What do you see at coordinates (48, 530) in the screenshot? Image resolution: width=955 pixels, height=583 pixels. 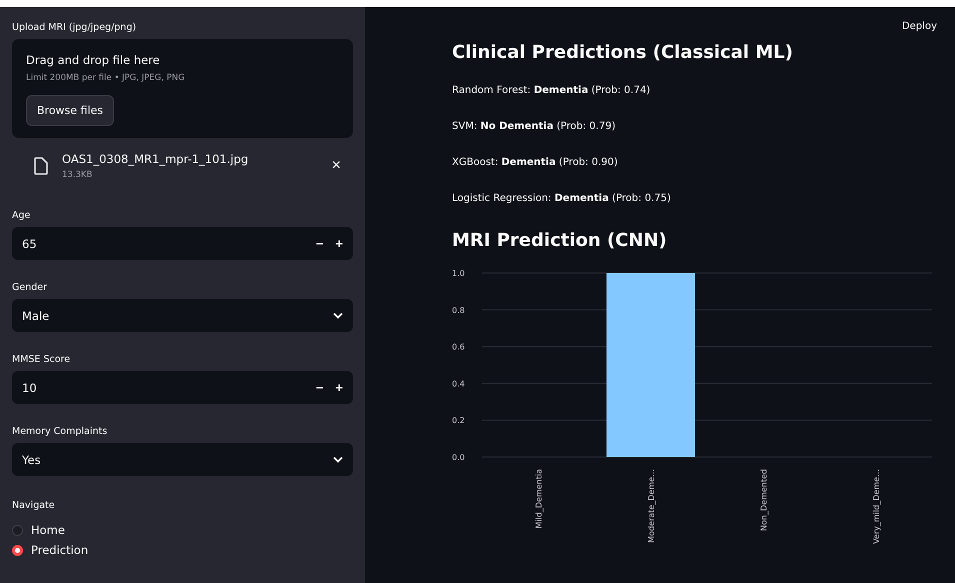 I see `radio-label: Home` at bounding box center [48, 530].